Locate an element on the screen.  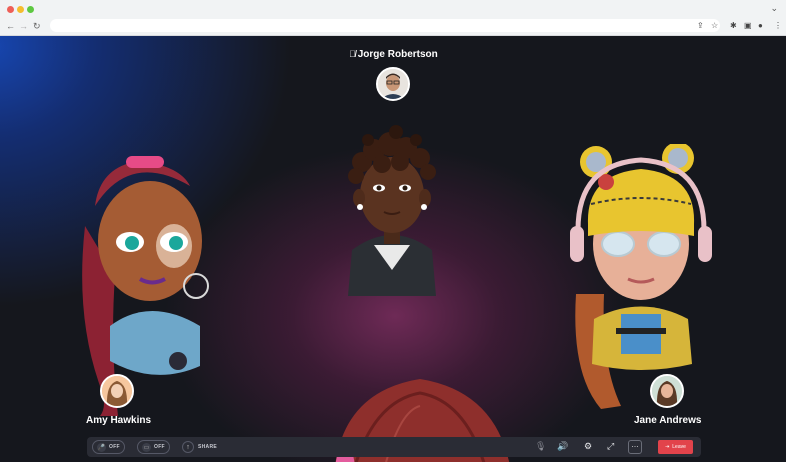
leave-button: ⇥ Leave is located at coordinates (675, 447).